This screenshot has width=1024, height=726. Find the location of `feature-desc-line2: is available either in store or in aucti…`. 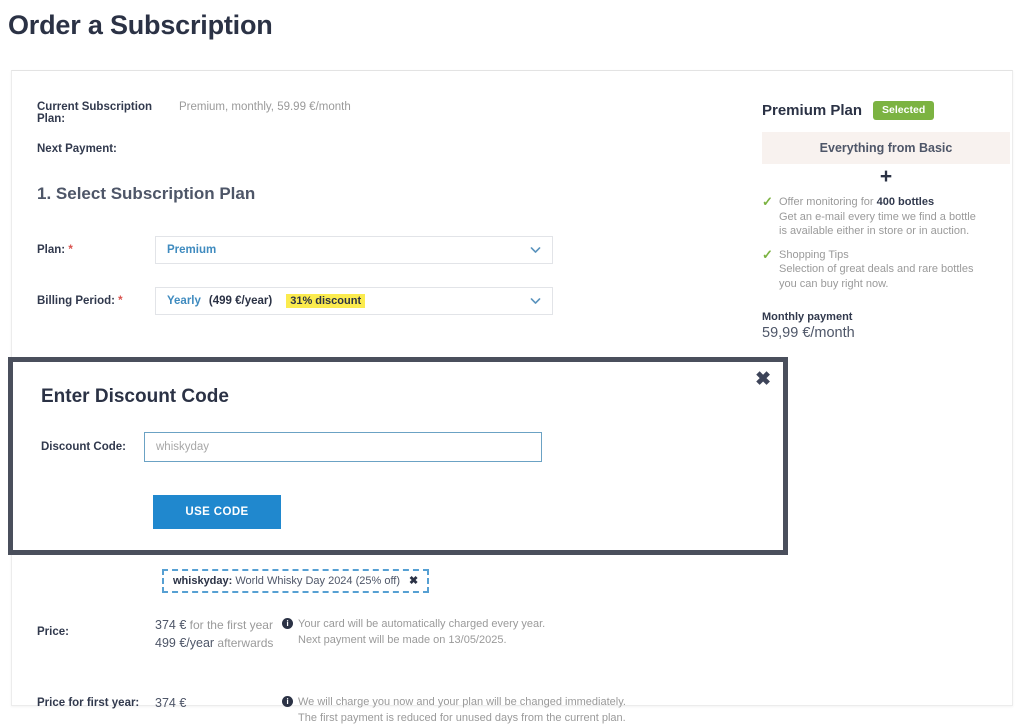

feature-desc-line2: is available either in store or in aucti… is located at coordinates (874, 231).